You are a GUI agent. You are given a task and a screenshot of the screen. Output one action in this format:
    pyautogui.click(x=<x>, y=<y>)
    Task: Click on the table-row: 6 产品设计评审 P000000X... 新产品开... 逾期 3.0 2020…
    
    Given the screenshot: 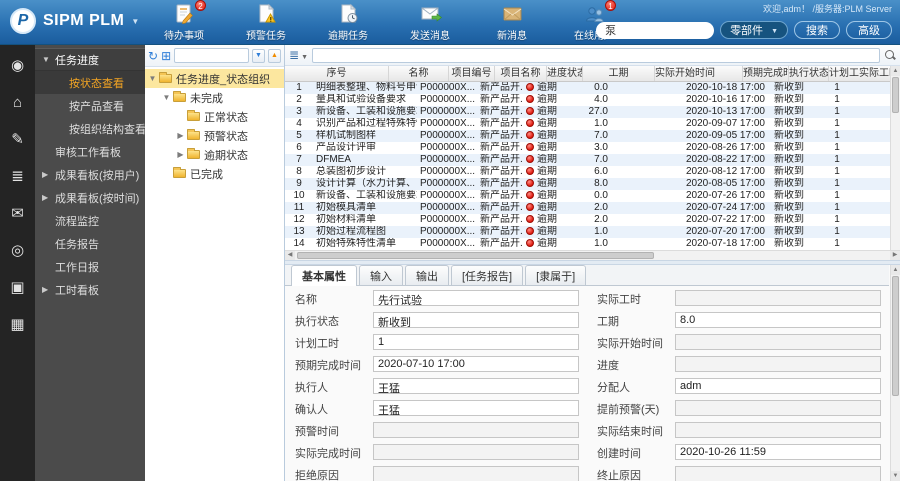 What is the action you would take?
    pyautogui.click(x=592, y=148)
    